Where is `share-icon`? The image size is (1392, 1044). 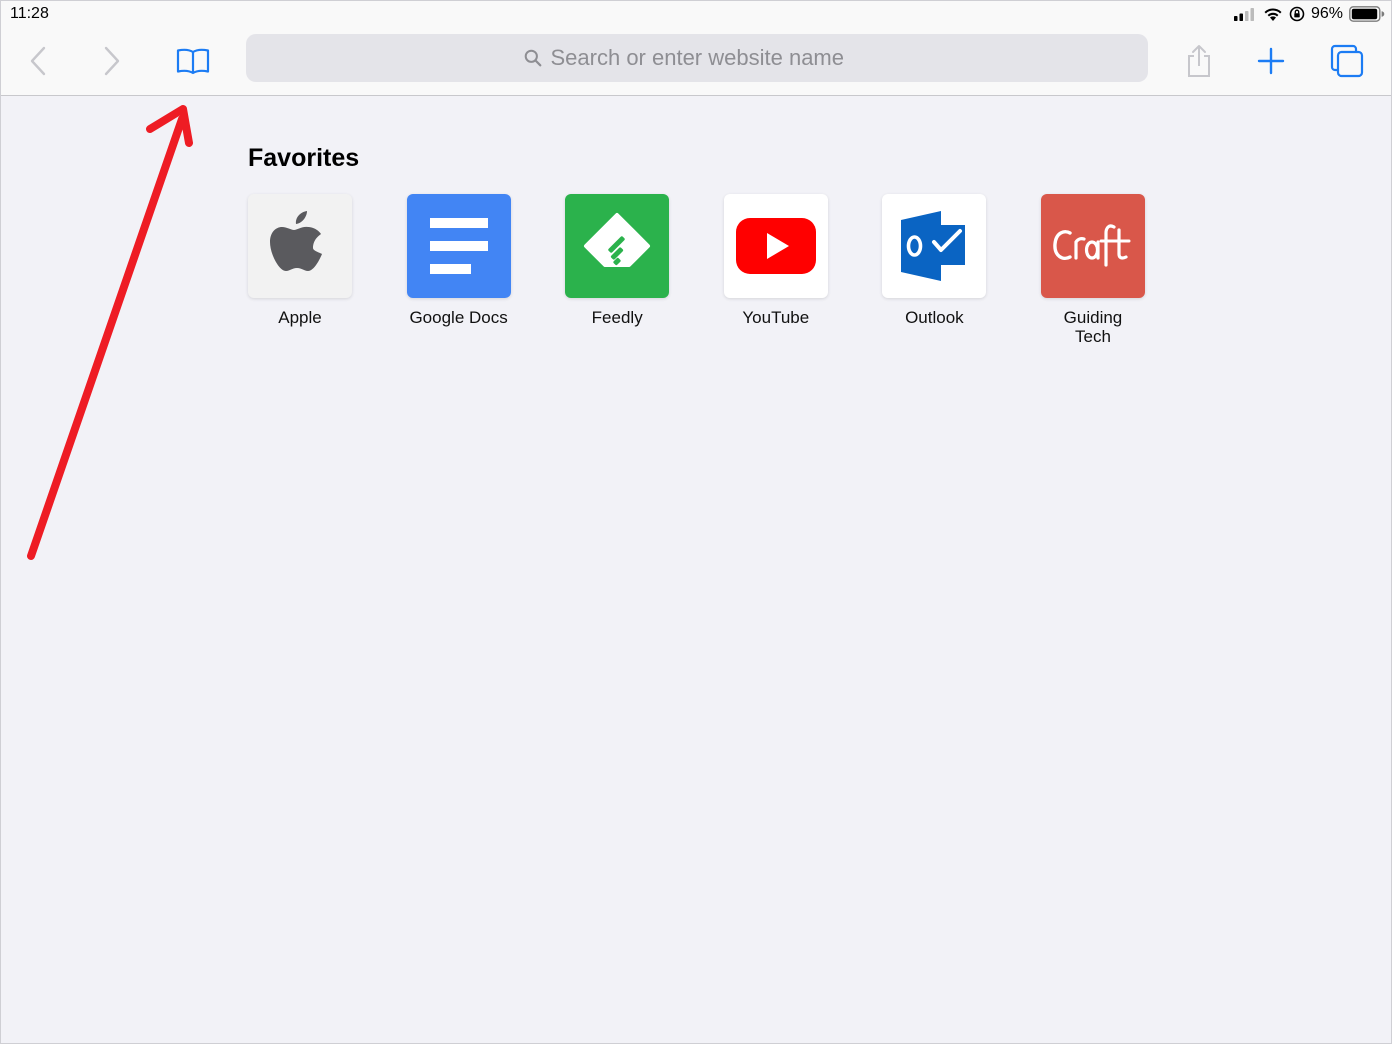
share-icon is located at coordinates (1199, 61).